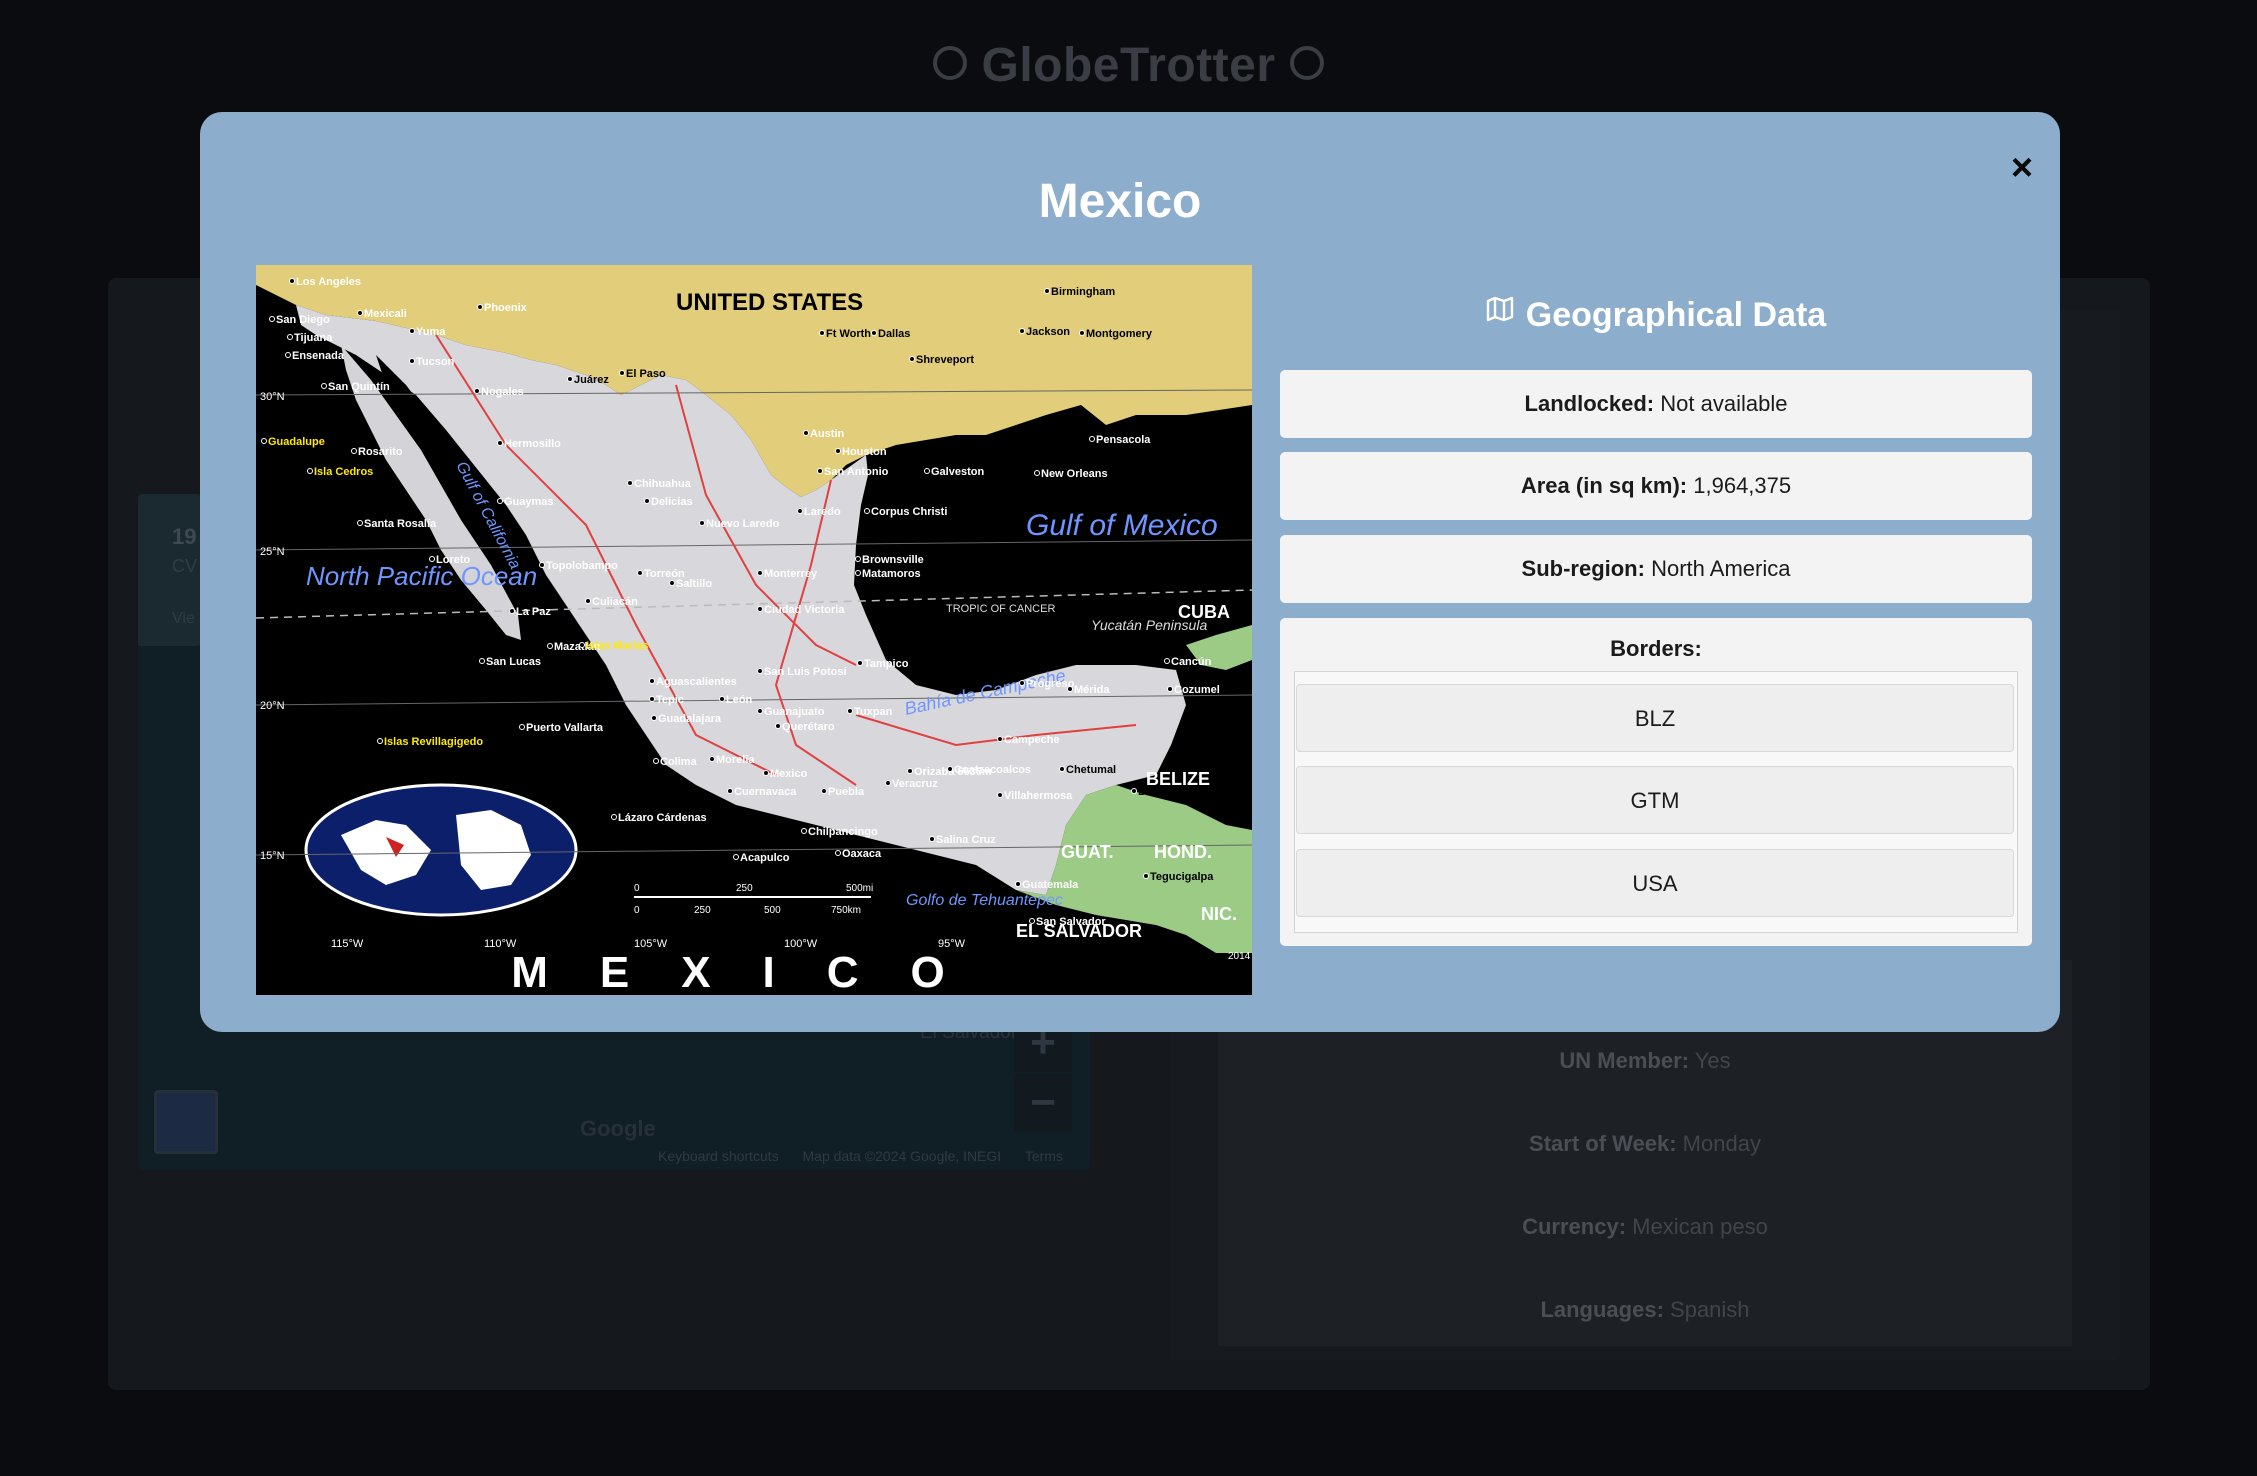  I want to click on city-label: Juárez, so click(591, 380).